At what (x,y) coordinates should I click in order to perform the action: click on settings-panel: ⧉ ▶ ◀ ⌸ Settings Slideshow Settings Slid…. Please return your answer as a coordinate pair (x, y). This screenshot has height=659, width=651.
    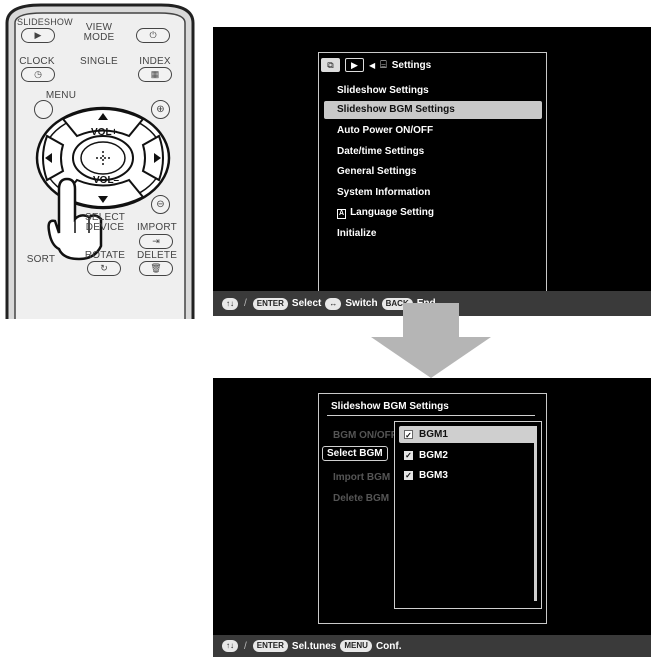
    Looking at the image, I should click on (432, 181).